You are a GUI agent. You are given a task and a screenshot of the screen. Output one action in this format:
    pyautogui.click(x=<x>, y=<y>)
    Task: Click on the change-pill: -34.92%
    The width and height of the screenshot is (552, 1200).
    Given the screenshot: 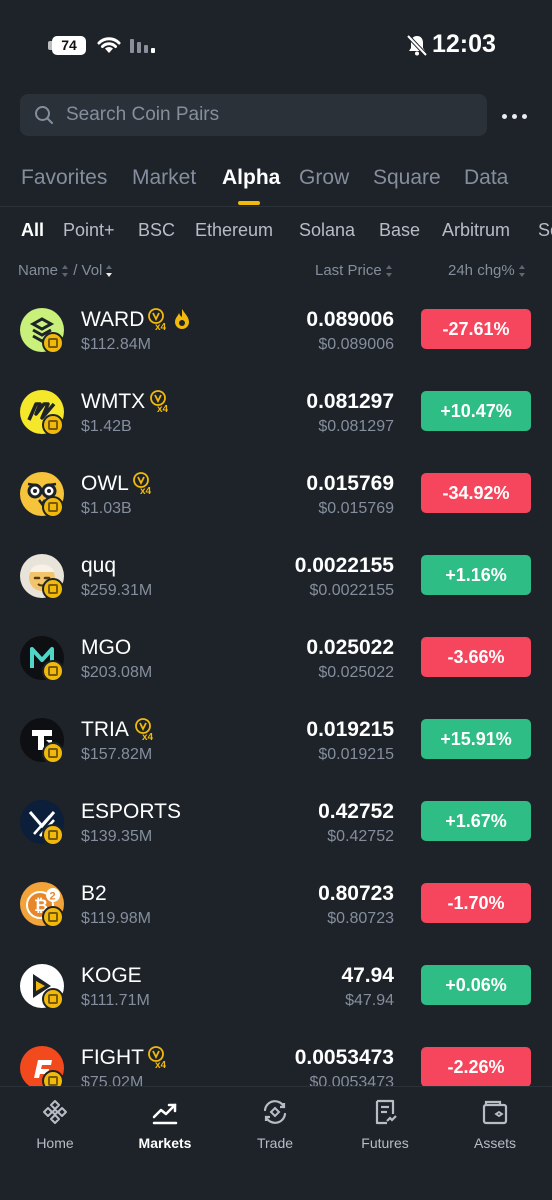 What is the action you would take?
    pyautogui.click(x=476, y=493)
    